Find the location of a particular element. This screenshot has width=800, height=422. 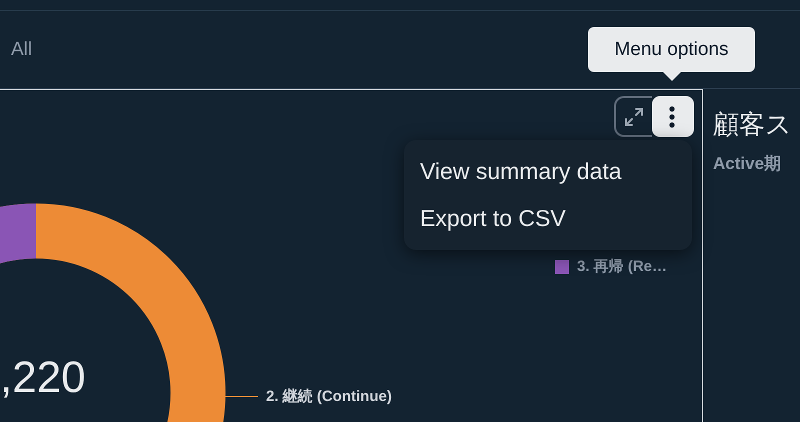

slice-label: 2. 継続 (Continue) is located at coordinates (329, 396).